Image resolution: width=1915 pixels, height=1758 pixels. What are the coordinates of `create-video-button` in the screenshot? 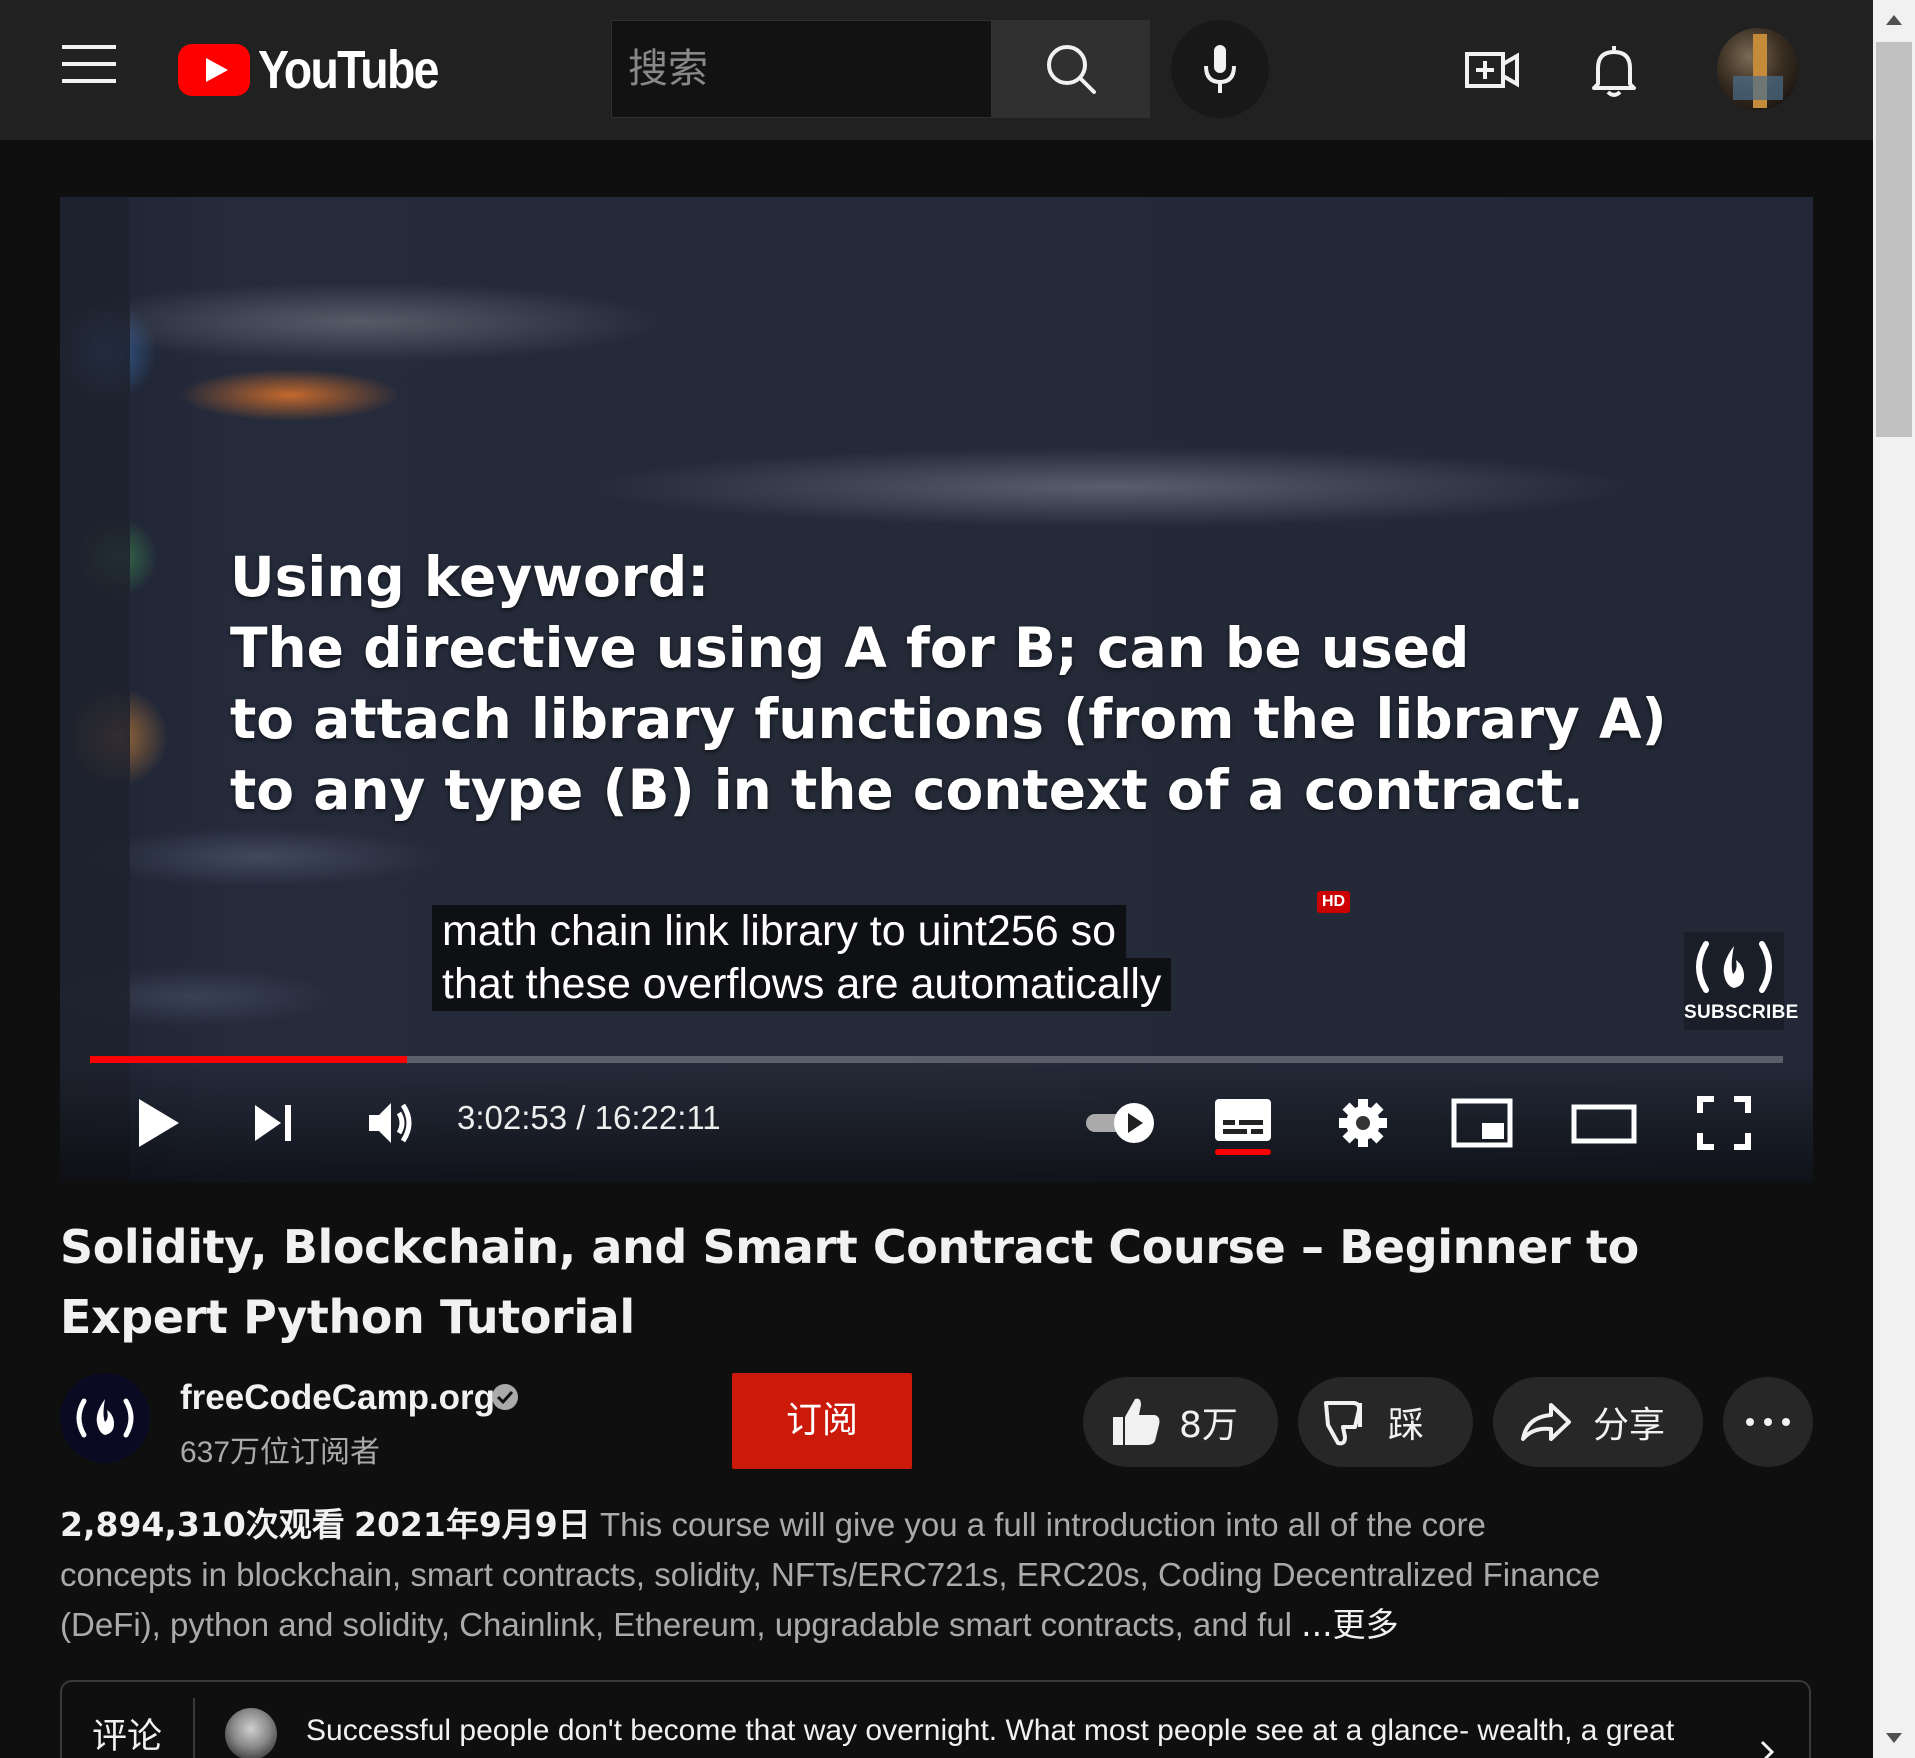 It's located at (1493, 70).